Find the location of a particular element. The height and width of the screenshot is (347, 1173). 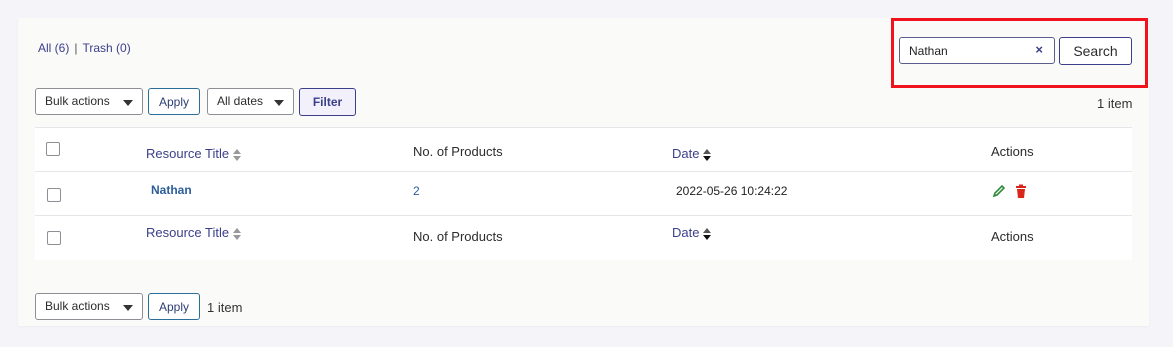

apply-button-bottom: Apply is located at coordinates (174, 306).